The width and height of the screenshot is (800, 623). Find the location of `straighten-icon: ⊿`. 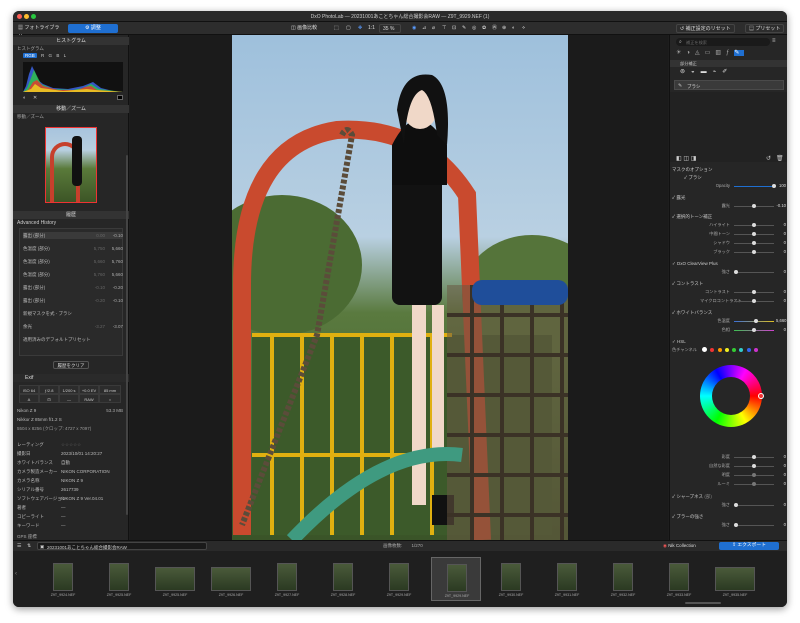

straighten-icon: ⊿ is located at coordinates (424, 28).